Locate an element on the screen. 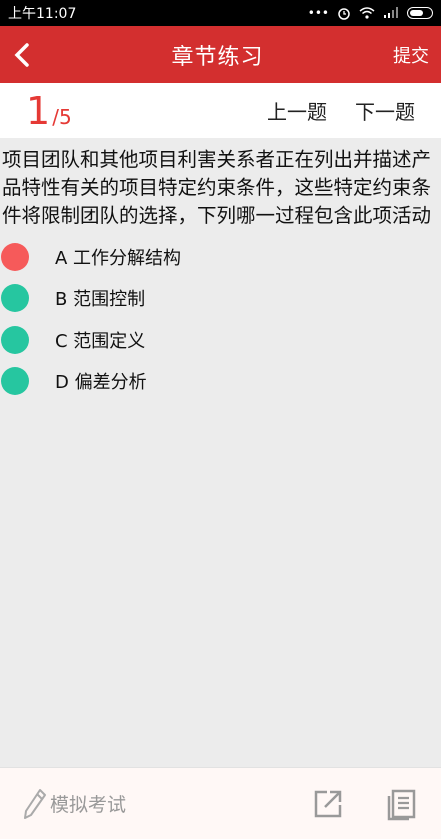 The width and height of the screenshot is (441, 839). next-question-button: 下一题 is located at coordinates (385, 110).